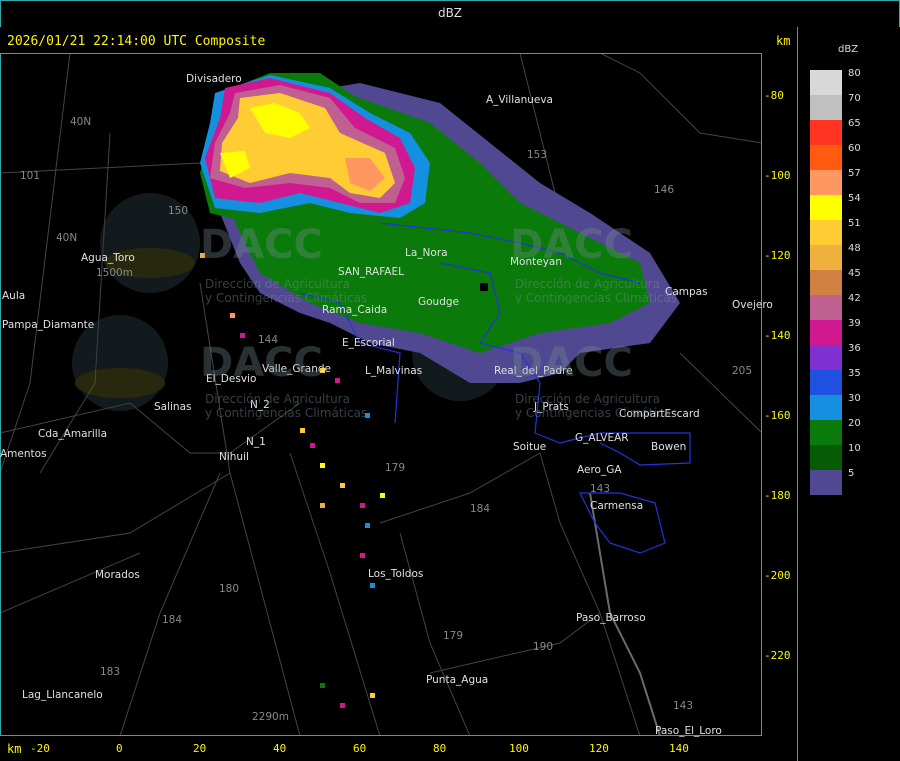  What do you see at coordinates (108, 258) in the screenshot?
I see `place-label: Agua_Toro` at bounding box center [108, 258].